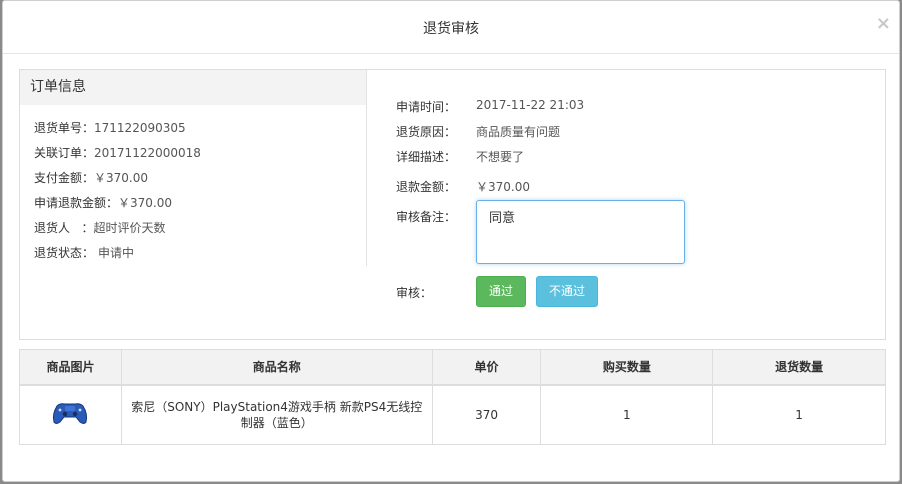 The image size is (902, 484). Describe the element at coordinates (426, 157) in the screenshot. I see `detail-label: 详细描述：` at that location.